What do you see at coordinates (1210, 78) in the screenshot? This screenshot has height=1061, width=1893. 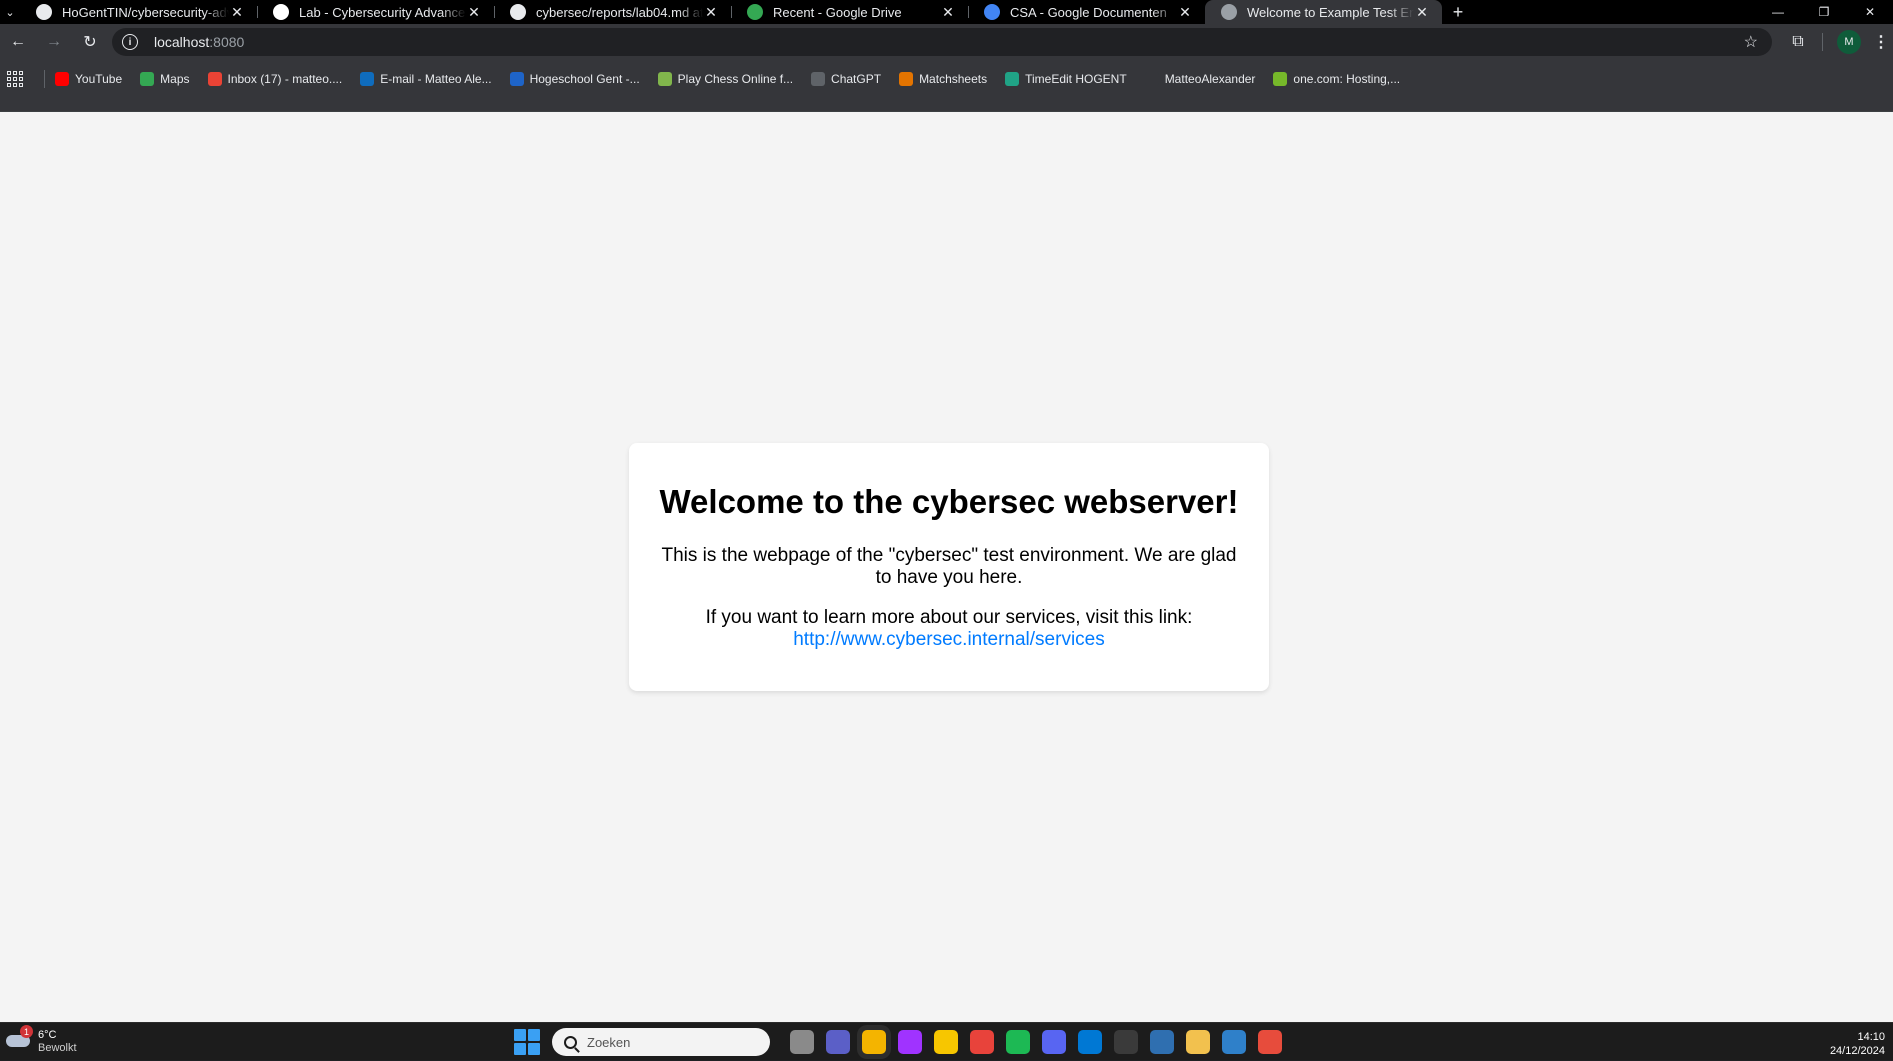 I see `bookmark-label: MatteoAlexander` at bounding box center [1210, 78].